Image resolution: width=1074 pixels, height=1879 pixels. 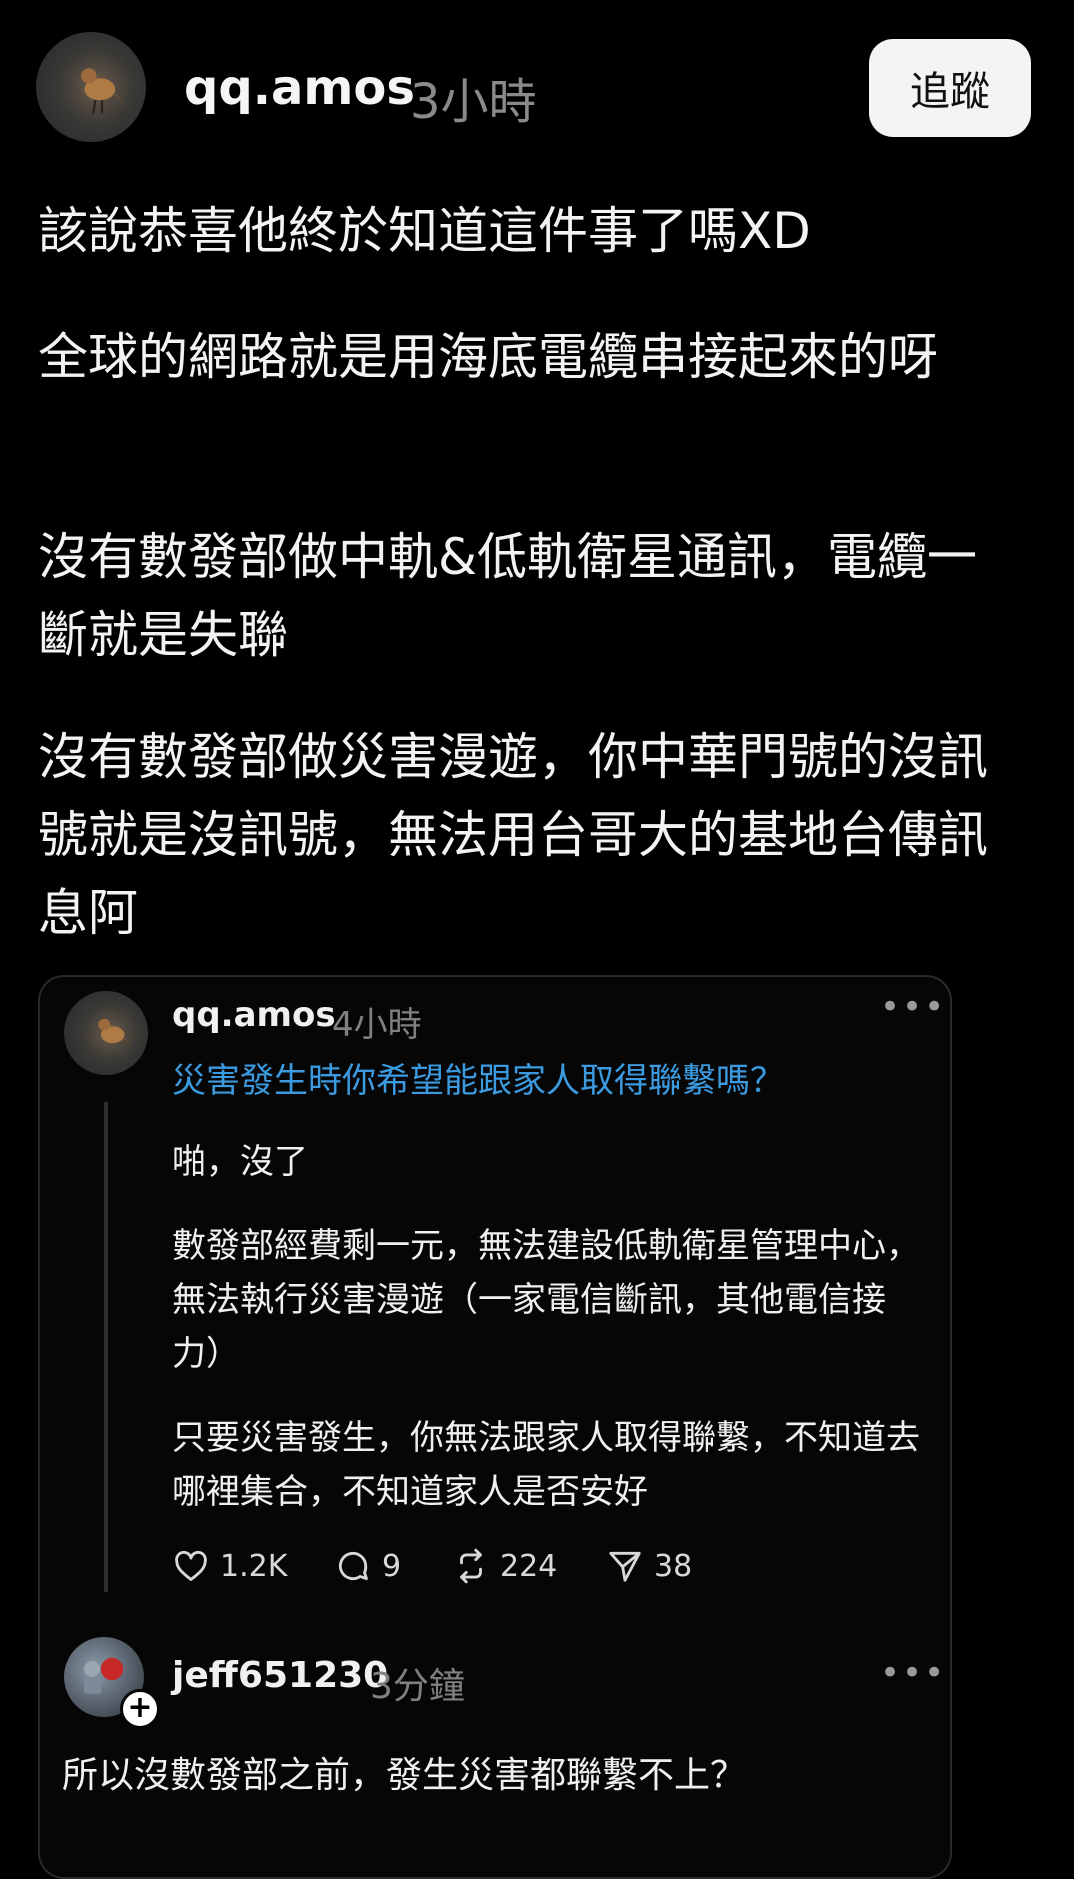 I want to click on repost-icon, so click(x=471, y=1566).